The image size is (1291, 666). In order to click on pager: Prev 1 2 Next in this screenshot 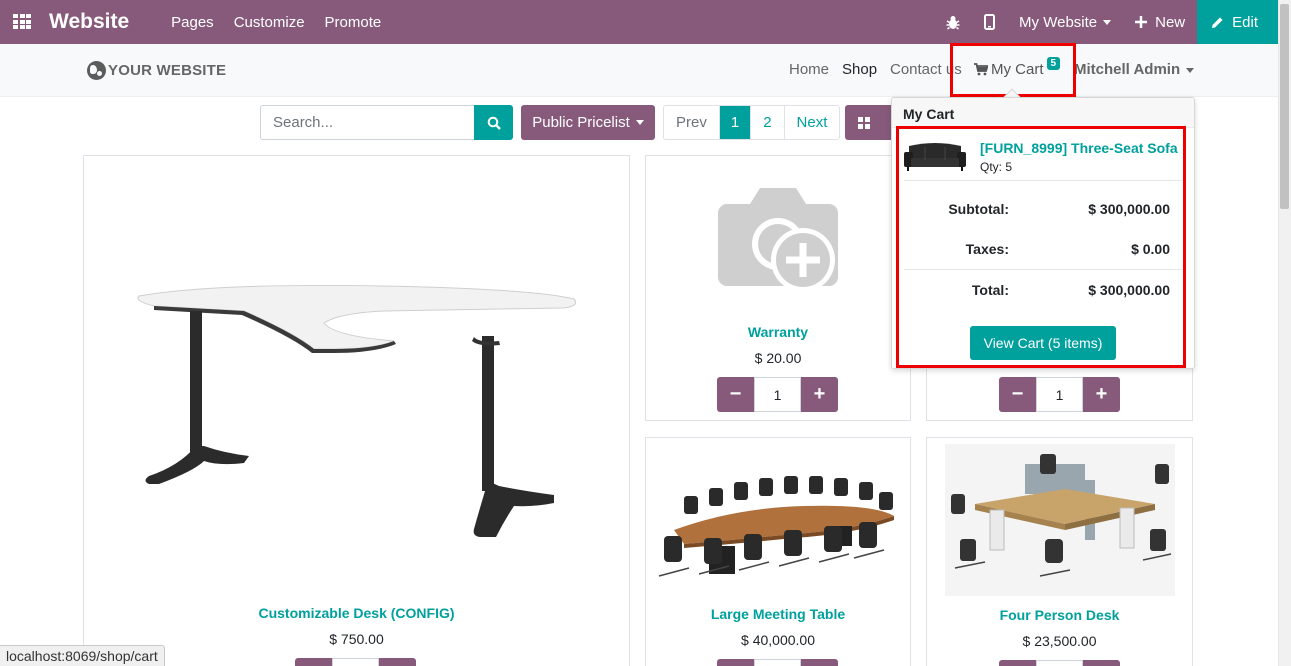, I will do `click(752, 122)`.